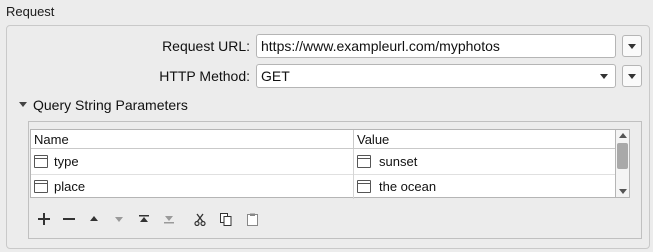 The width and height of the screenshot is (653, 252). What do you see at coordinates (66, 161) in the screenshot?
I see `param-name-cell: type` at bounding box center [66, 161].